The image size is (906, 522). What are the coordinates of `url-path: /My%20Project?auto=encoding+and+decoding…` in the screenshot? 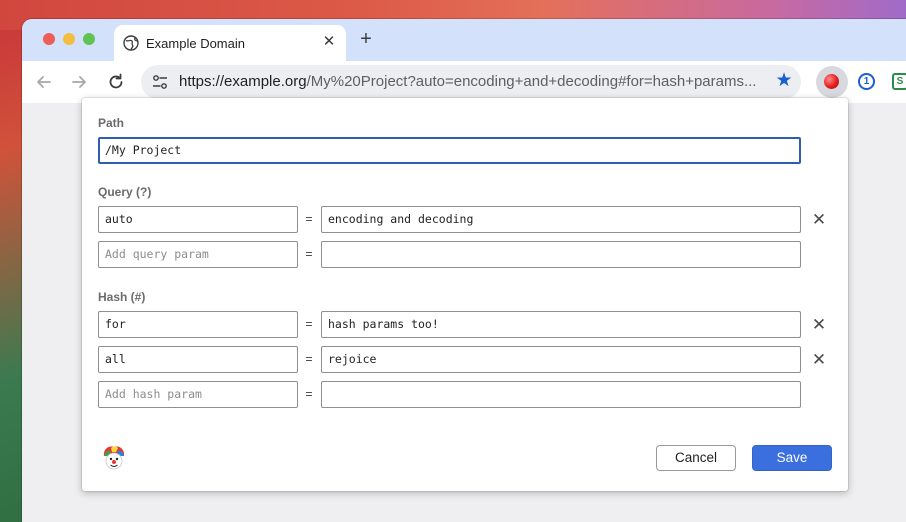 It's located at (531, 81).